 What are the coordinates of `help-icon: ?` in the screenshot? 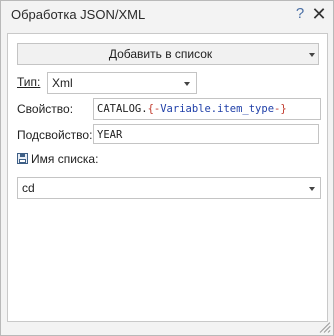 It's located at (300, 14).